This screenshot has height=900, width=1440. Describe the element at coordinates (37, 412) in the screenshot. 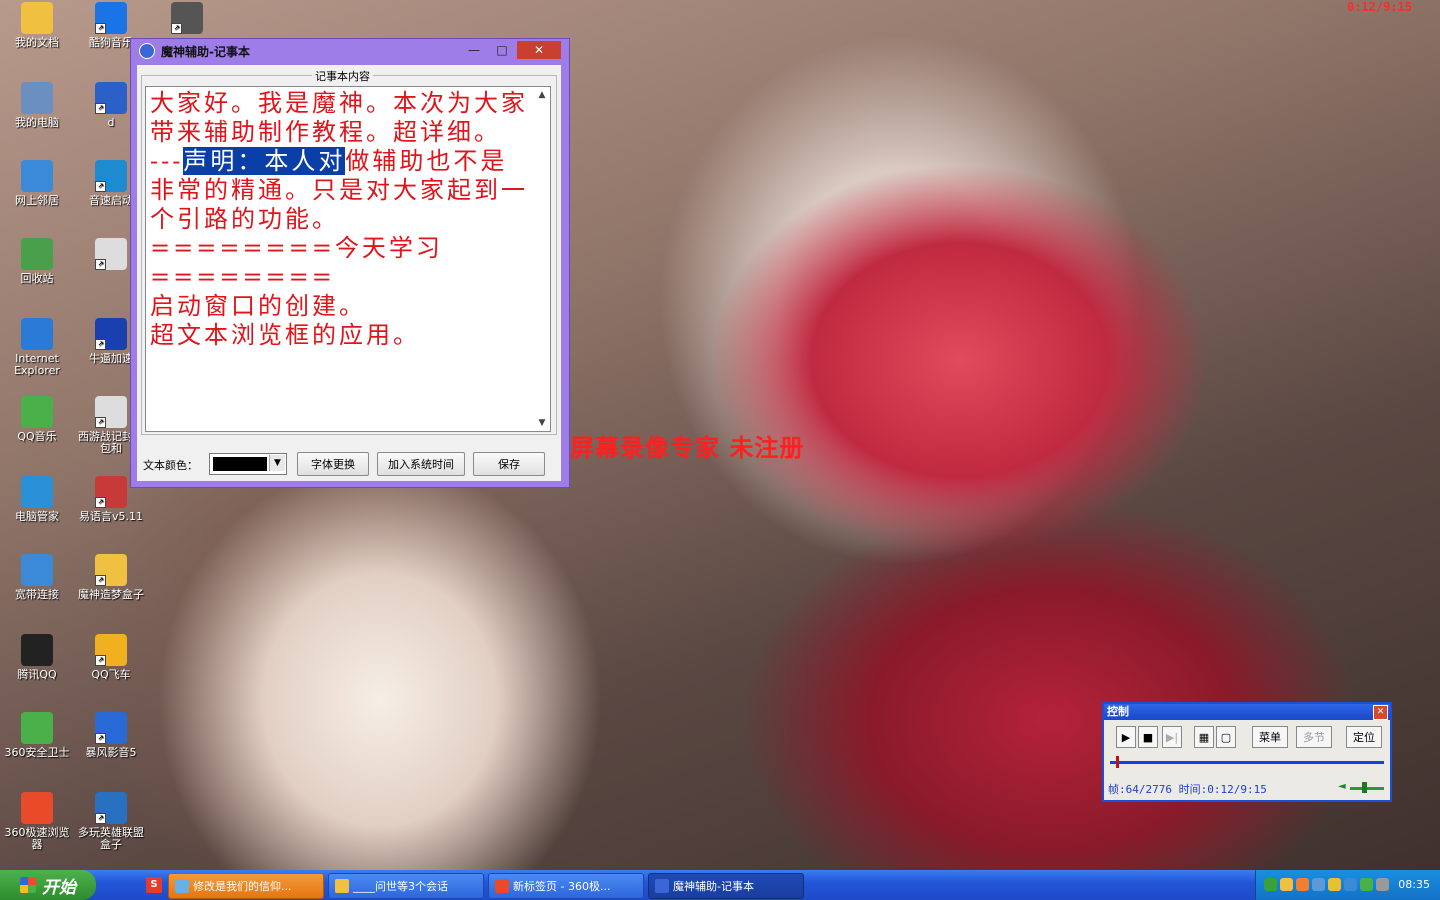

I see `qq-music-icon` at that location.